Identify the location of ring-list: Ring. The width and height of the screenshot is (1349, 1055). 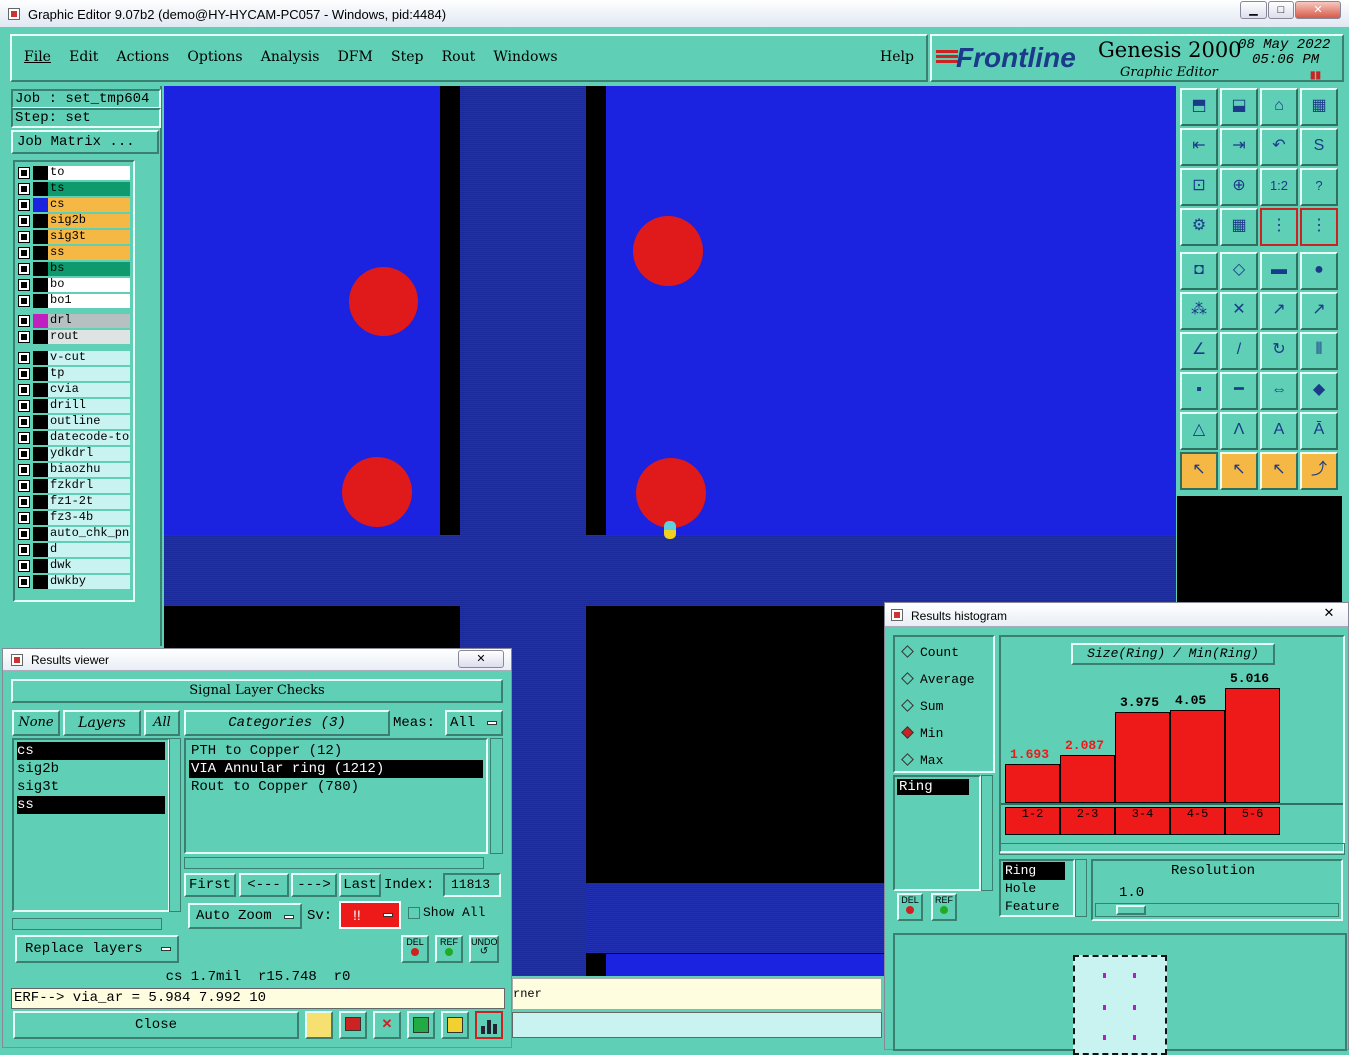
(937, 833).